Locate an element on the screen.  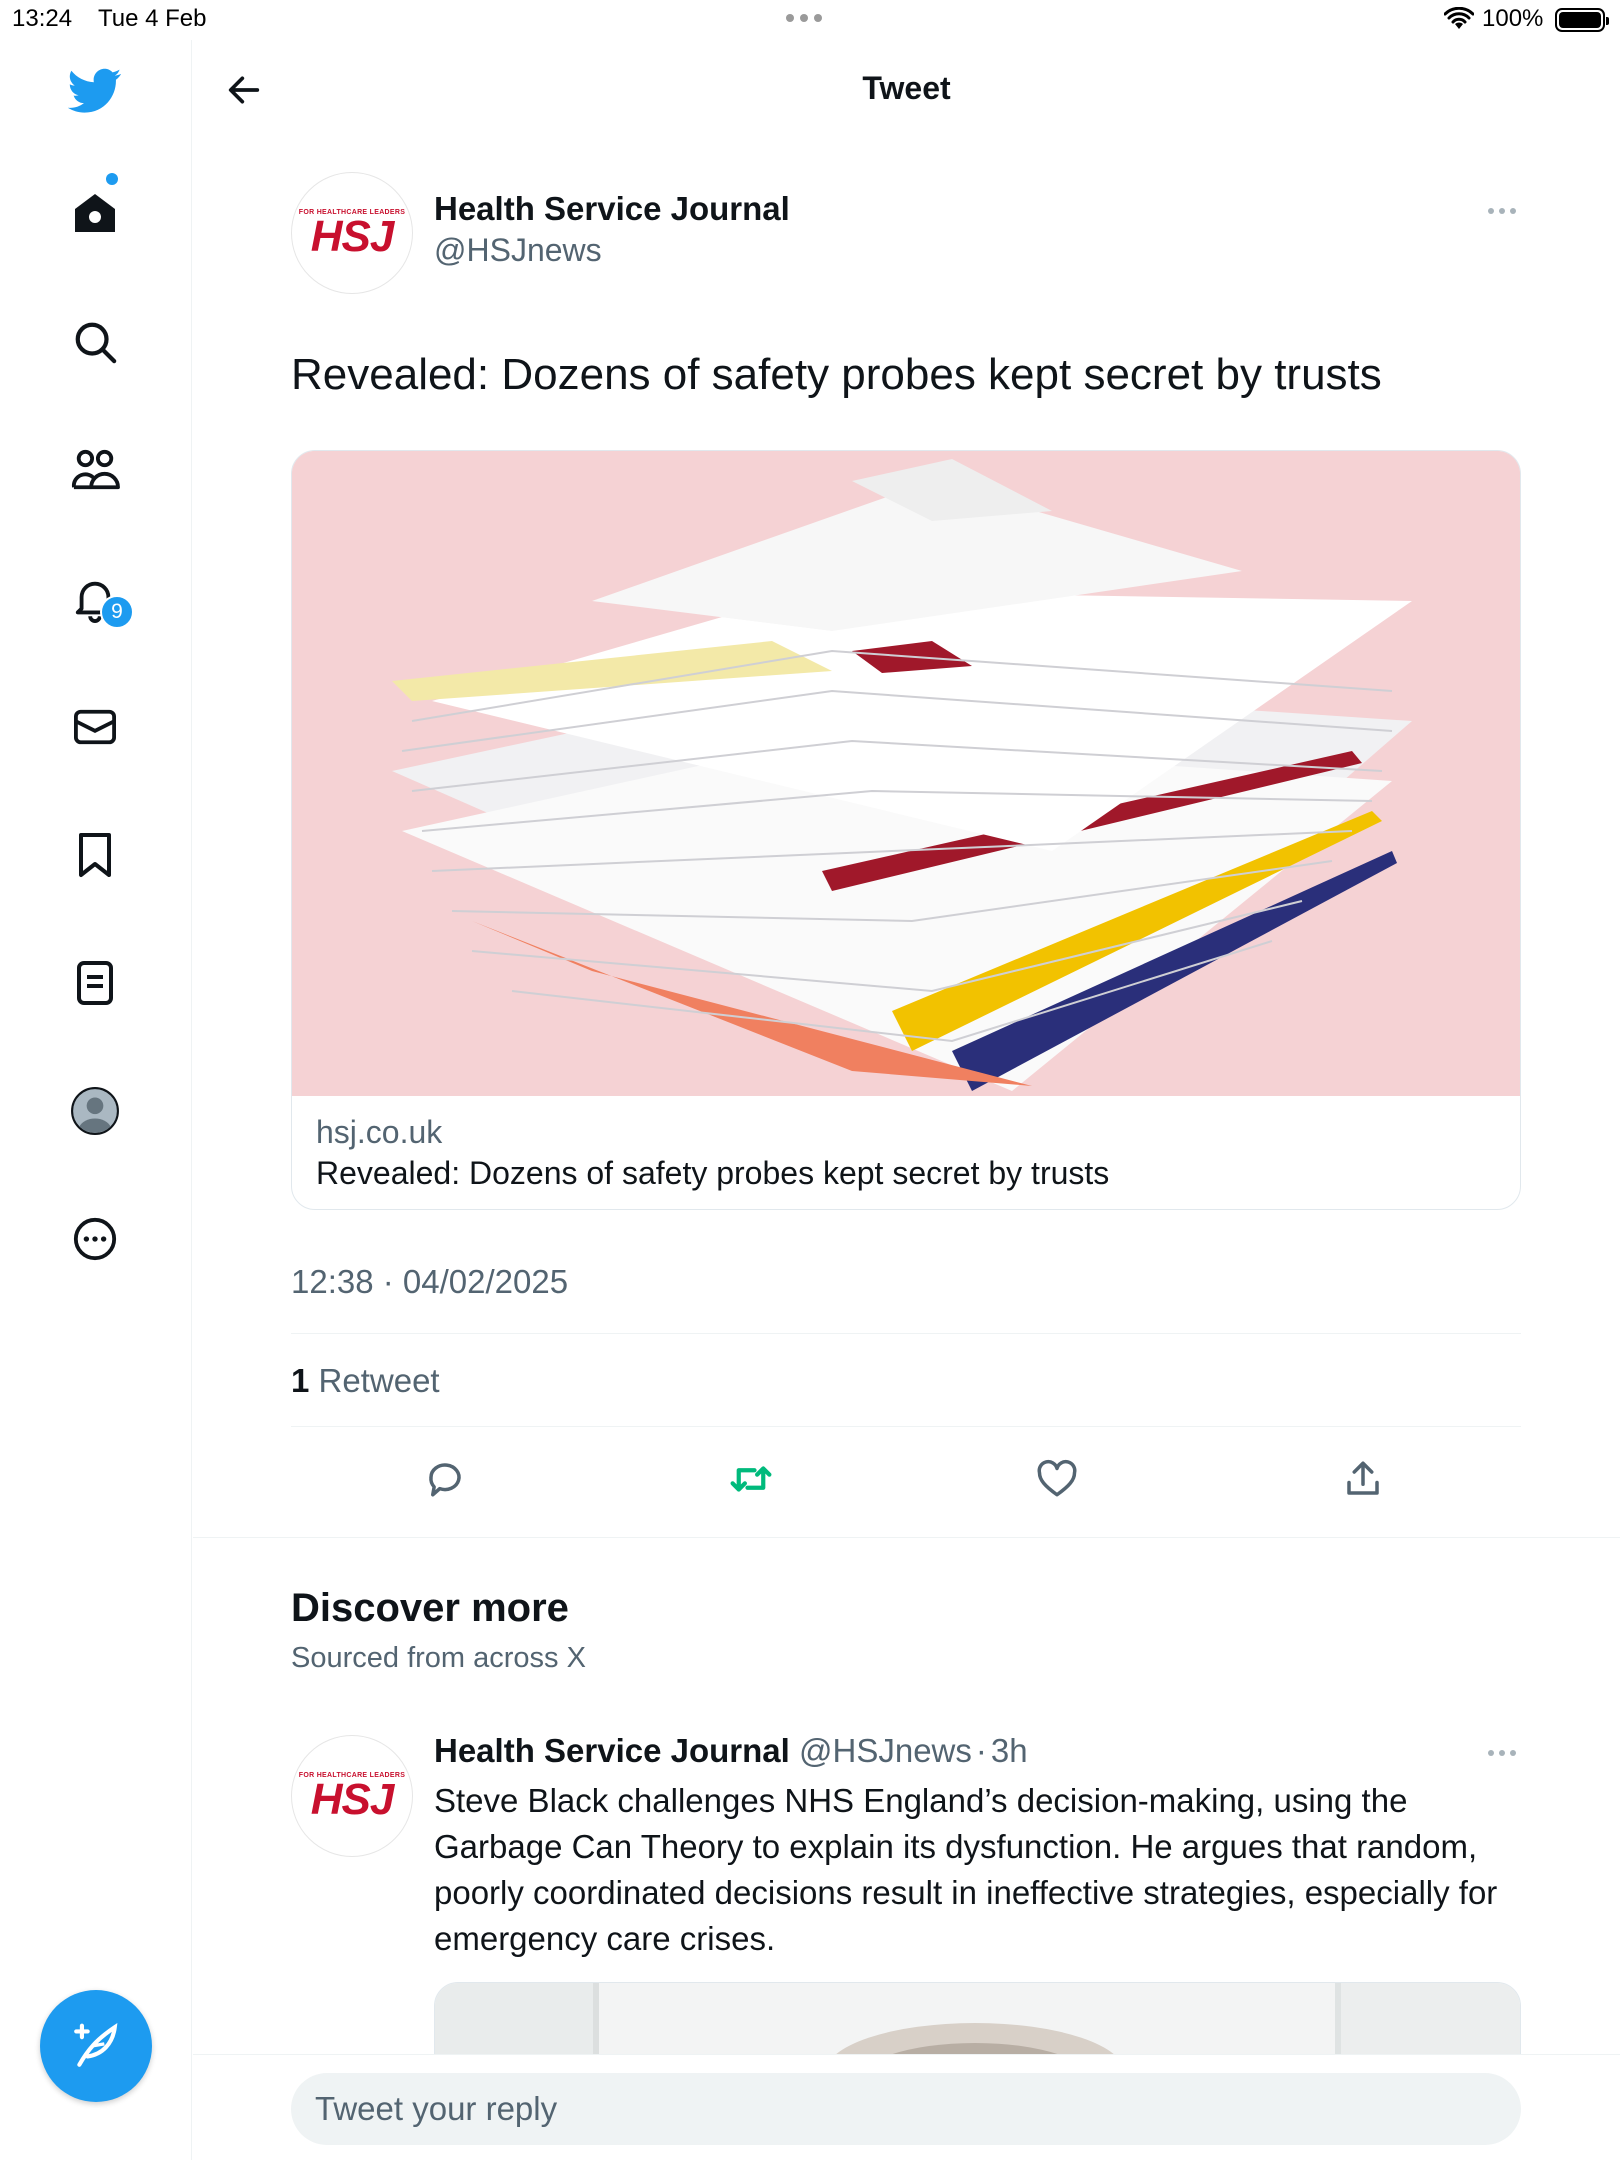
share-button is located at coordinates (1363, 1479).